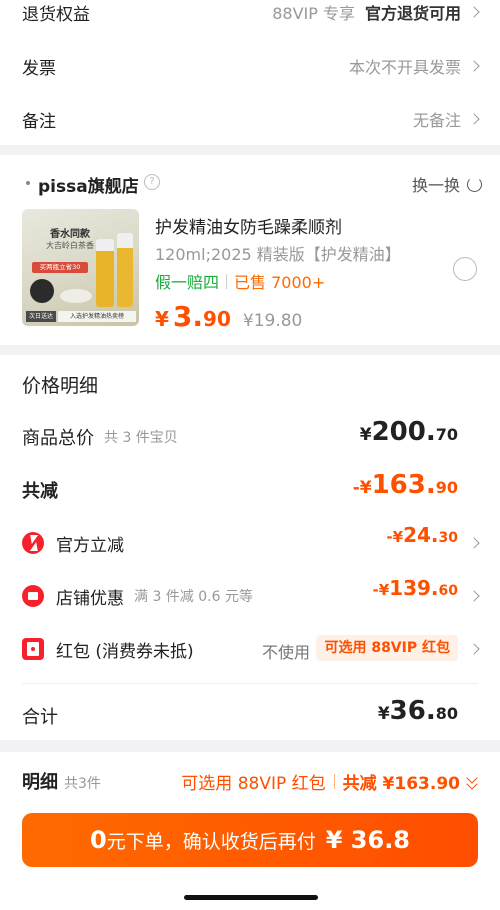 Image resolution: width=500 pixels, height=910 pixels. What do you see at coordinates (250, 119) in the screenshot?
I see `remark-row: 备注 无备注` at bounding box center [250, 119].